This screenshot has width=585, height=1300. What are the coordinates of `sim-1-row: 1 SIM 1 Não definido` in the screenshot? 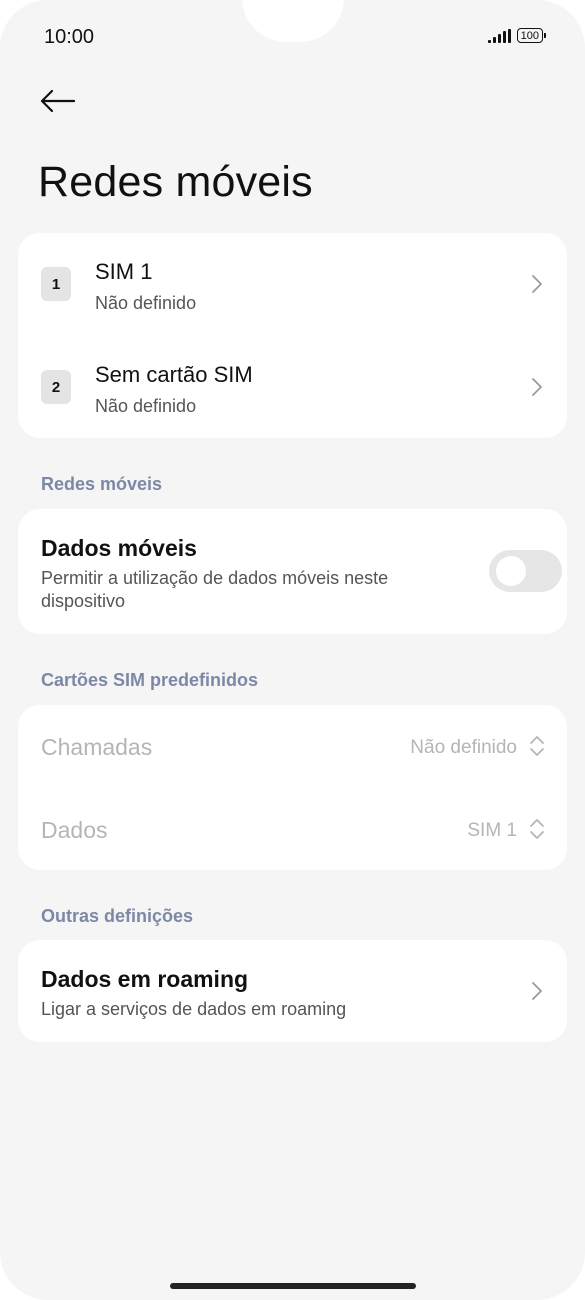 It's located at (292, 284).